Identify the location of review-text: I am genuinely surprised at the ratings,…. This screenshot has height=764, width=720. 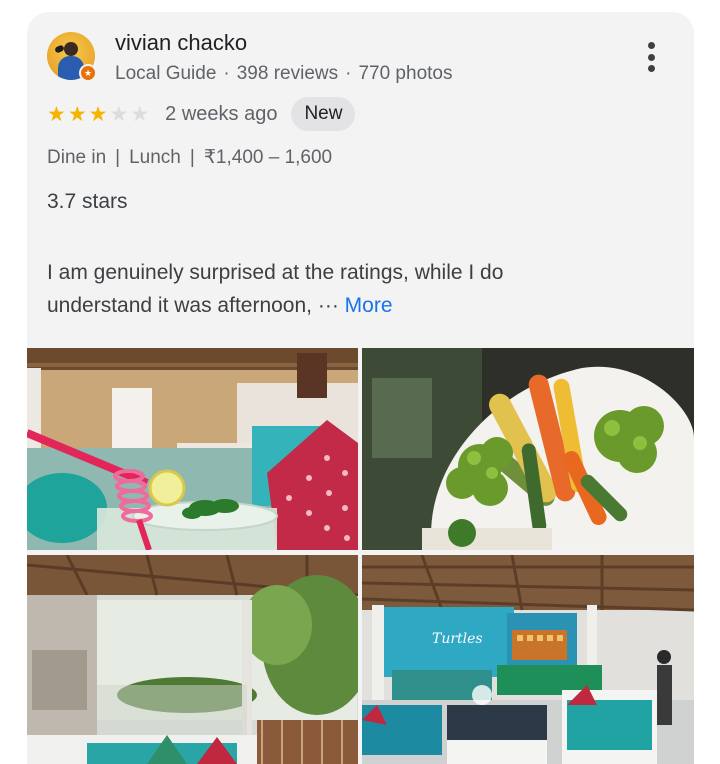
(362, 289).